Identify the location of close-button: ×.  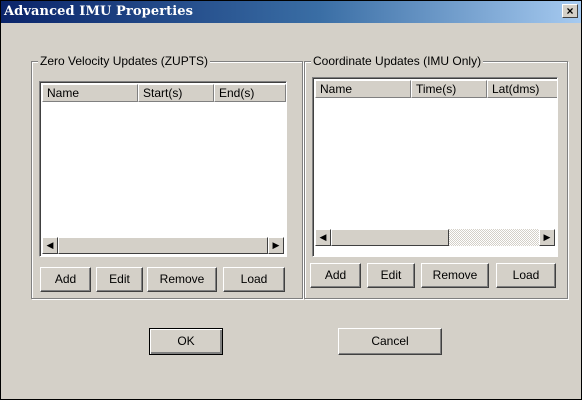
(570, 11).